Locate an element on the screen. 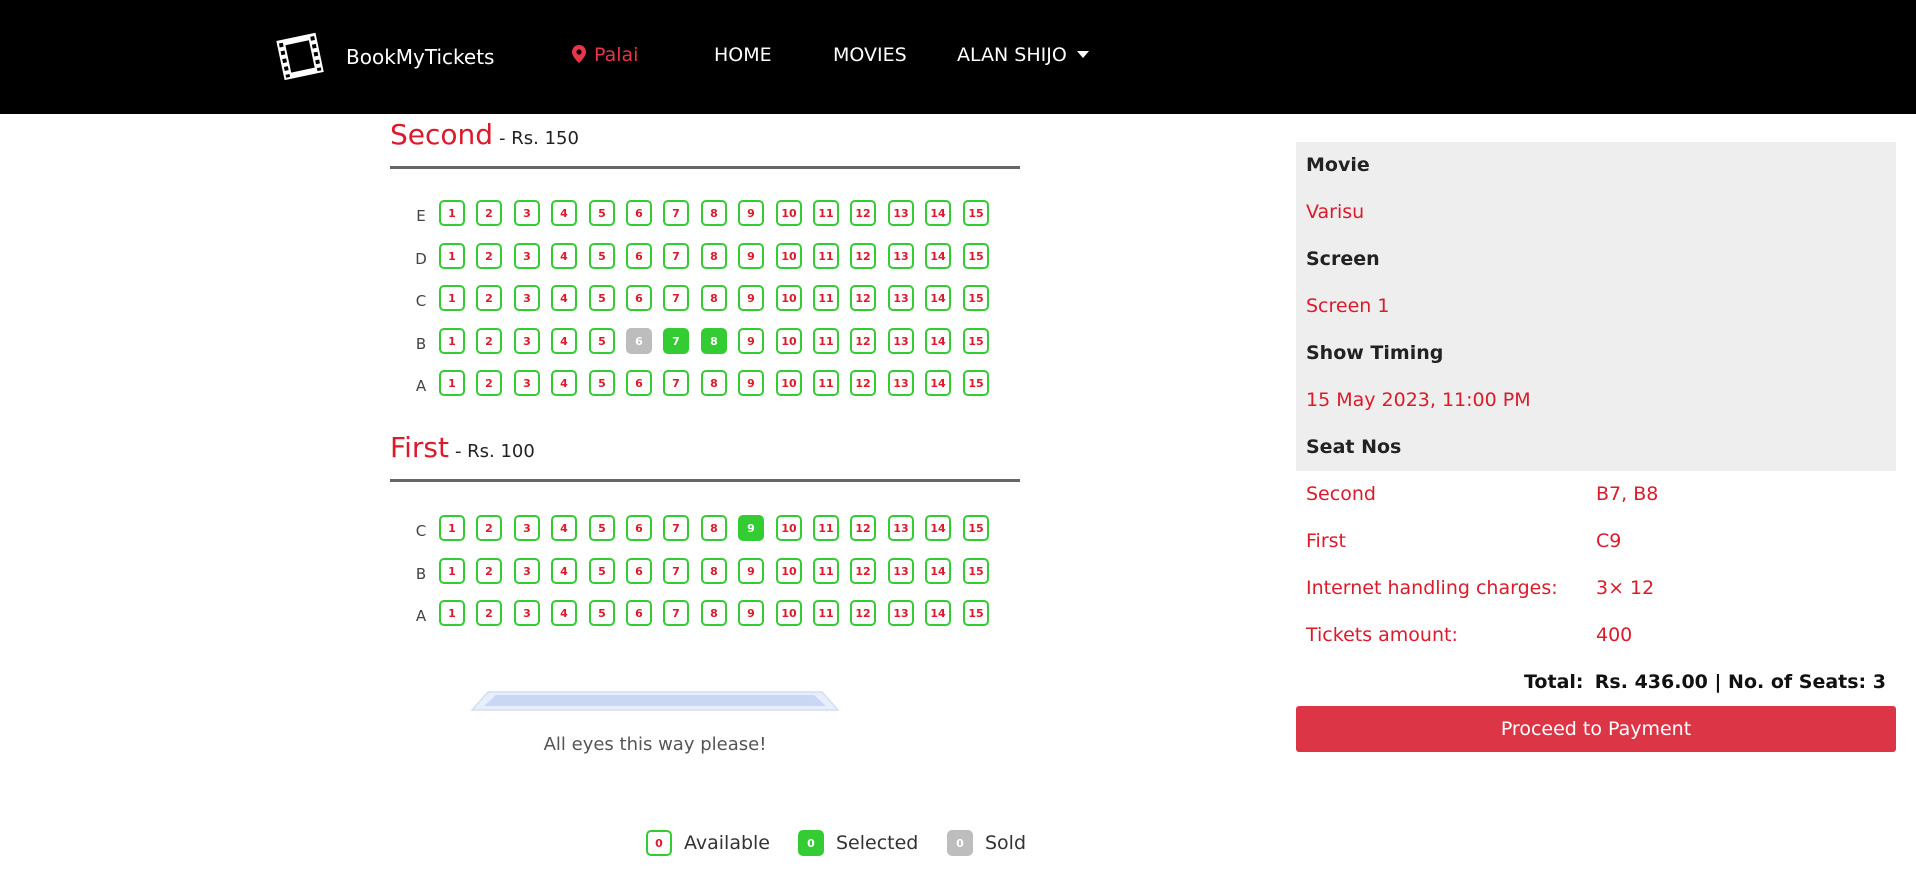 This screenshot has width=1916, height=877. user-menu-dropdown: ALAN SHIJO is located at coordinates (1023, 55).